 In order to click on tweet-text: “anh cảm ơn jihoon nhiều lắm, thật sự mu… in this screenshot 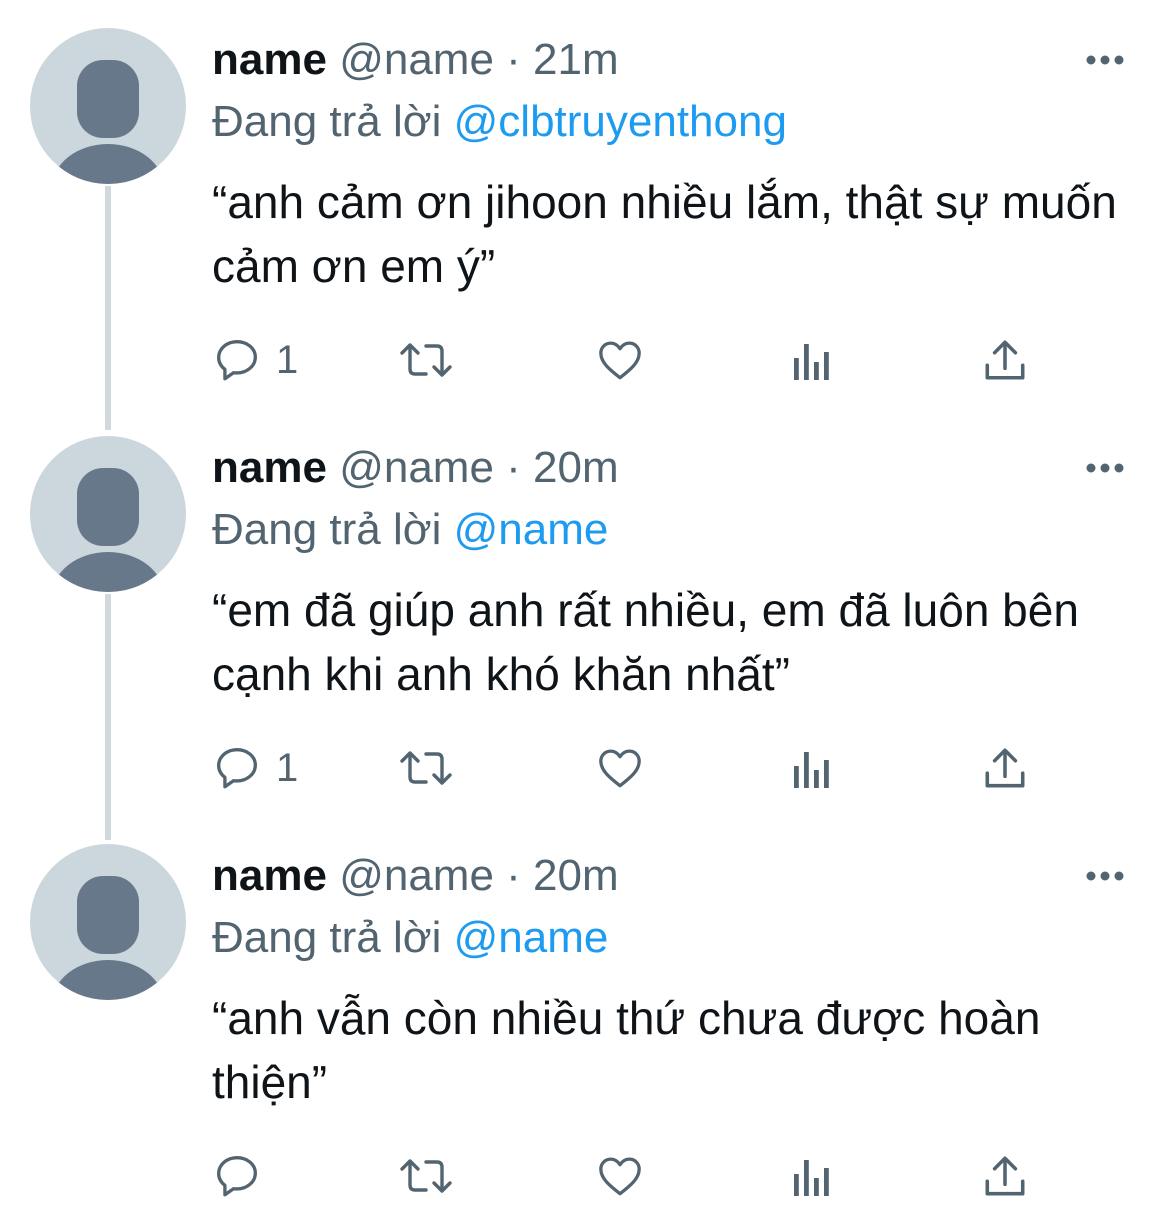, I will do `click(664, 234)`.